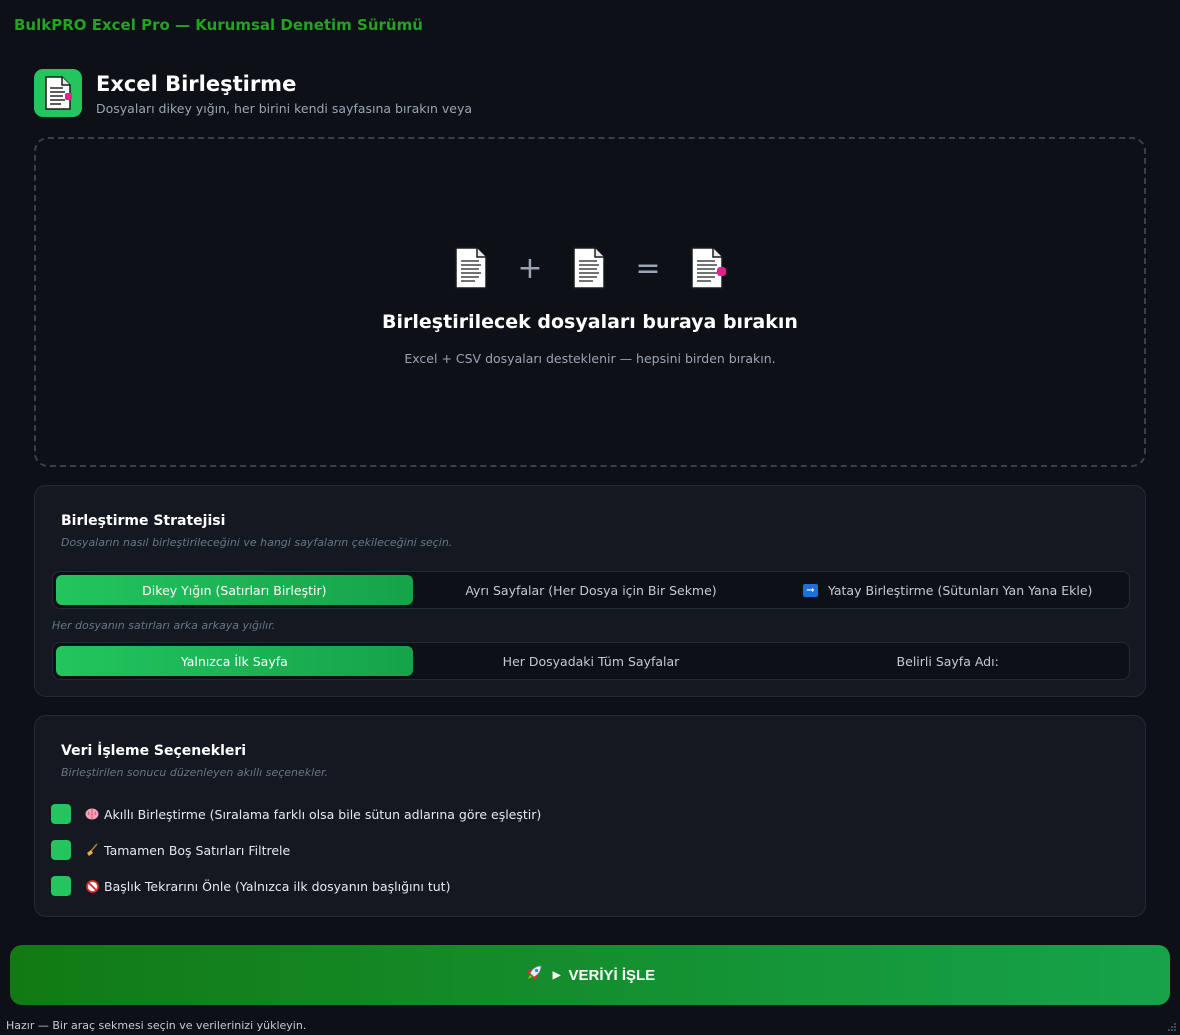  Describe the element at coordinates (58, 93) in the screenshot. I see `spreadsheet-merge-icon` at that location.